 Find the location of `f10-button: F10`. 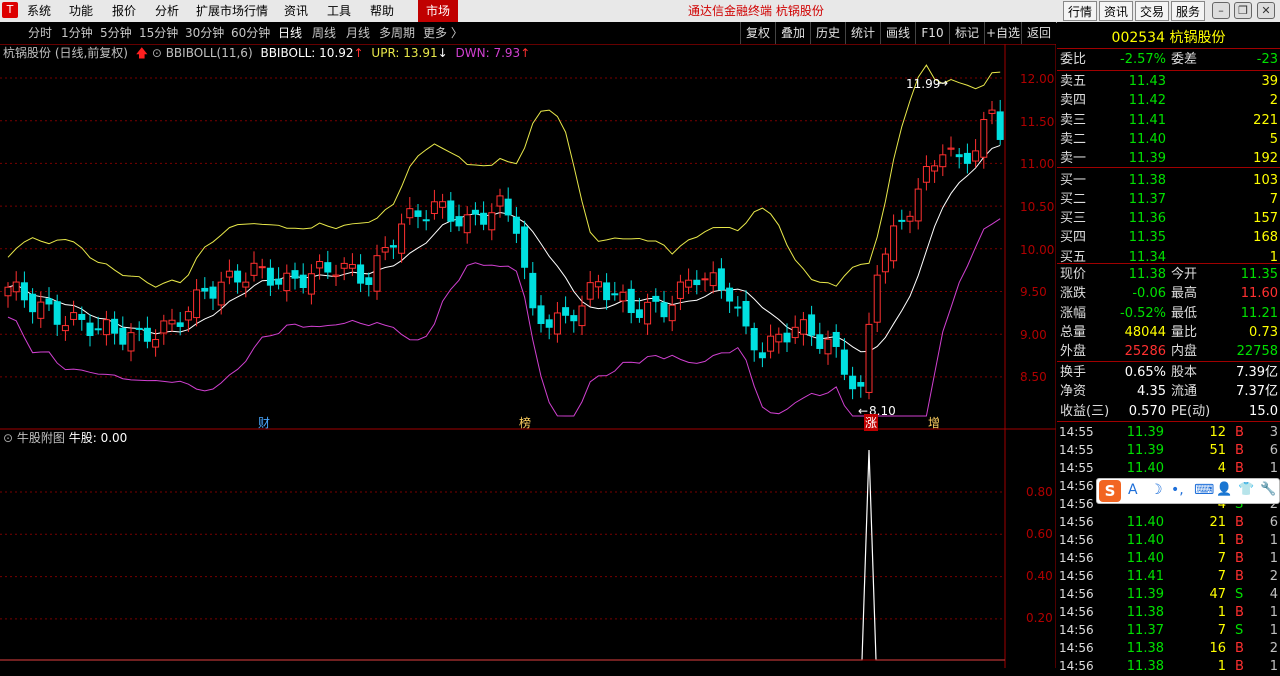

f10-button: F10 is located at coordinates (932, 33).